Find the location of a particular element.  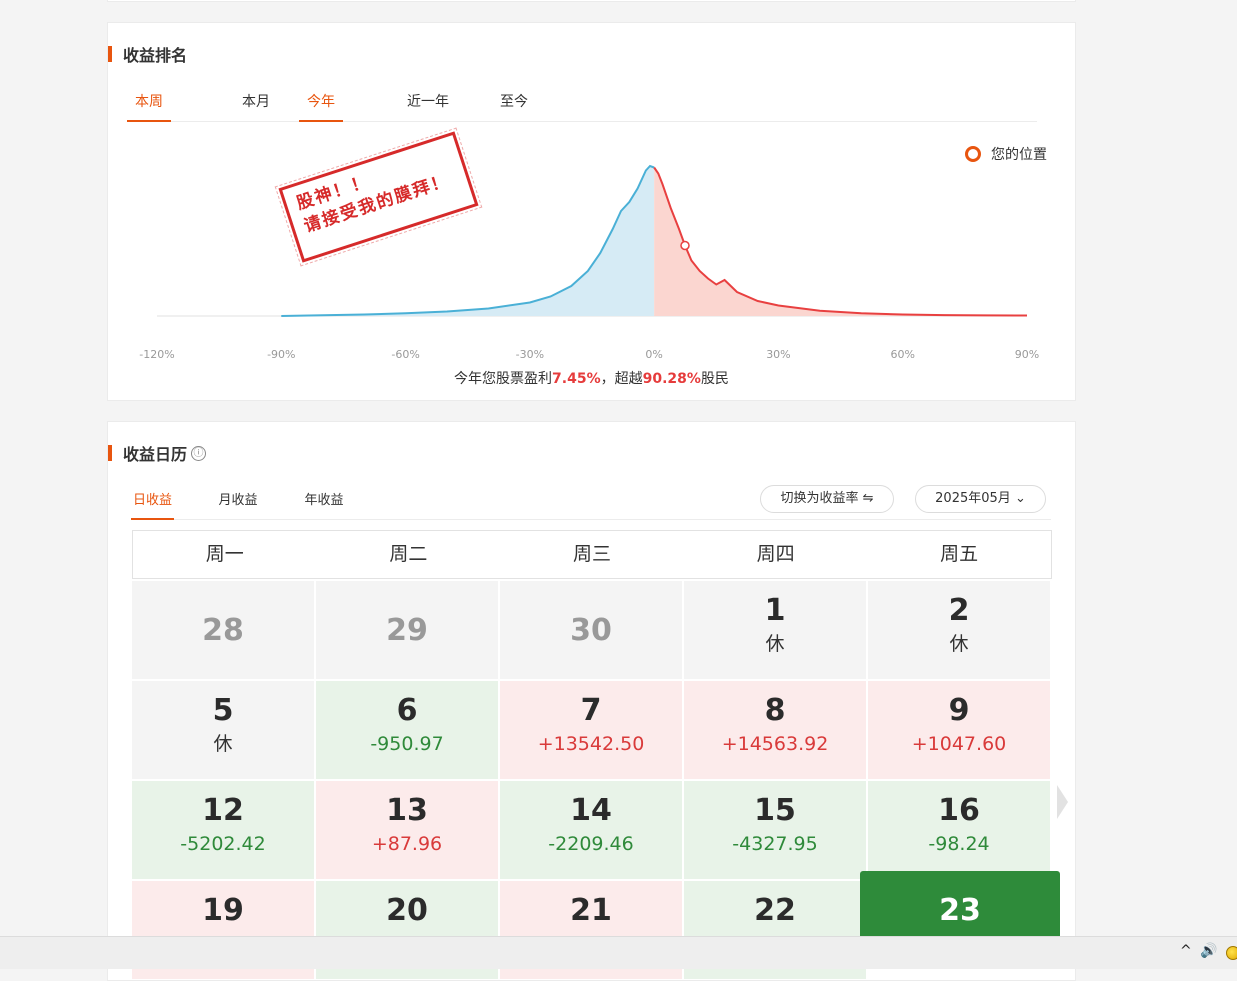

switch-label: 切换为收益率 is located at coordinates (819, 498).